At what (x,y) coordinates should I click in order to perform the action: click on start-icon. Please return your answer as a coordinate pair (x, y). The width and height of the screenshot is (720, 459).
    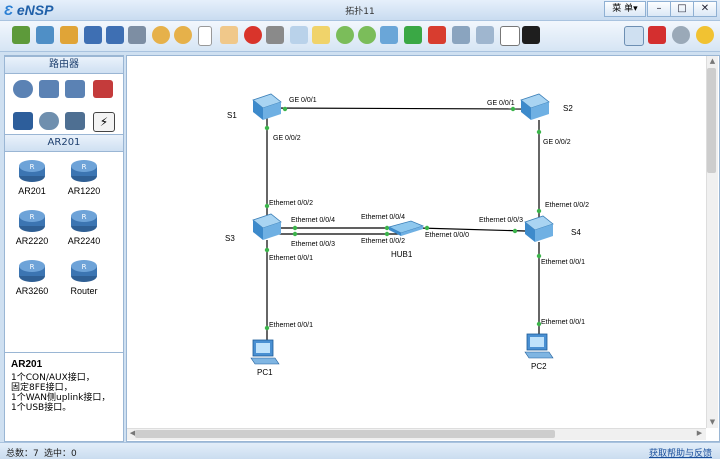
    Looking at the image, I should click on (413, 35).